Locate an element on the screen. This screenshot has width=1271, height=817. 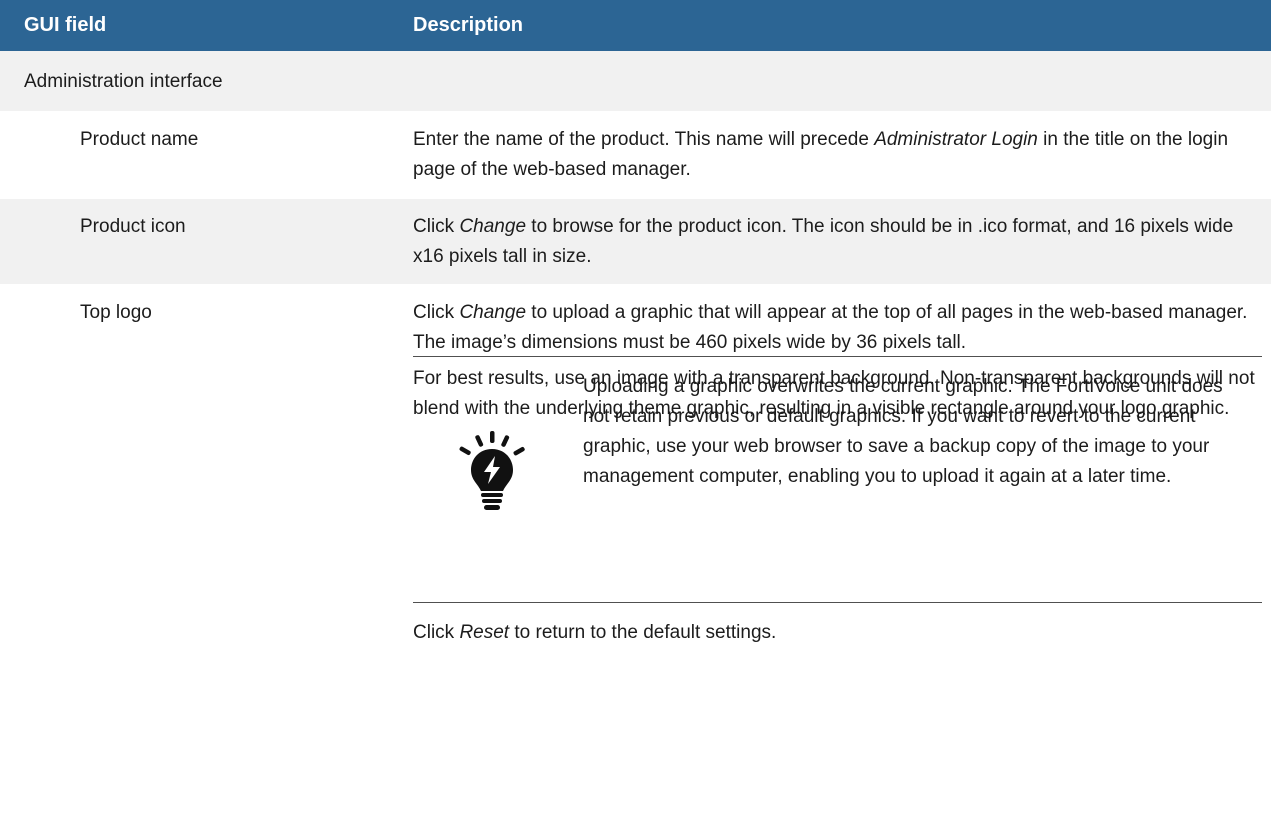
lightbulb-tip-icon is located at coordinates (492, 470).